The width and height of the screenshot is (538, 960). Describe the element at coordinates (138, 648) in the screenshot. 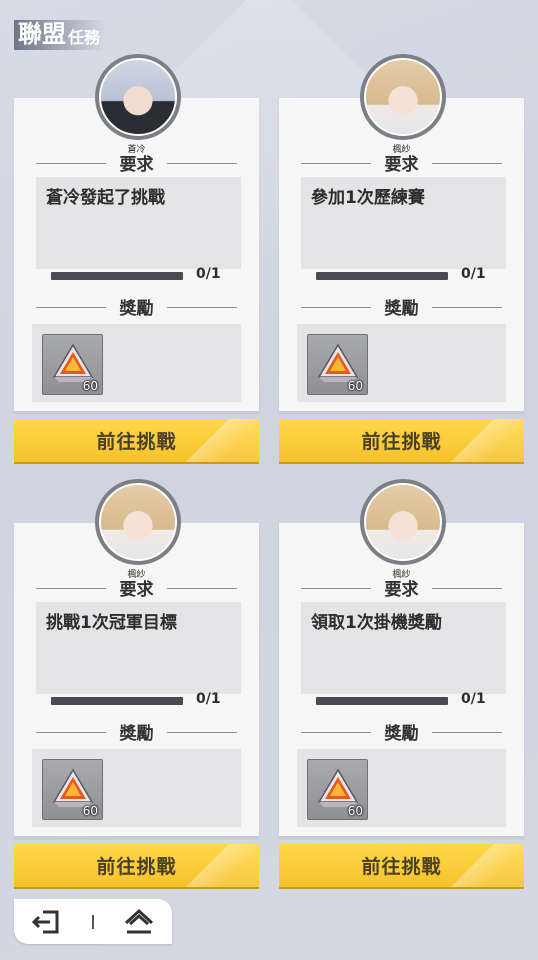

I see `requirement-text: 挑戰1次冠軍目標` at that location.